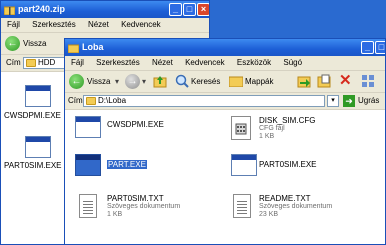 The image size is (386, 245). What do you see at coordinates (117, 81) in the screenshot?
I see `back-dropdown-icon: ▾` at bounding box center [117, 81].